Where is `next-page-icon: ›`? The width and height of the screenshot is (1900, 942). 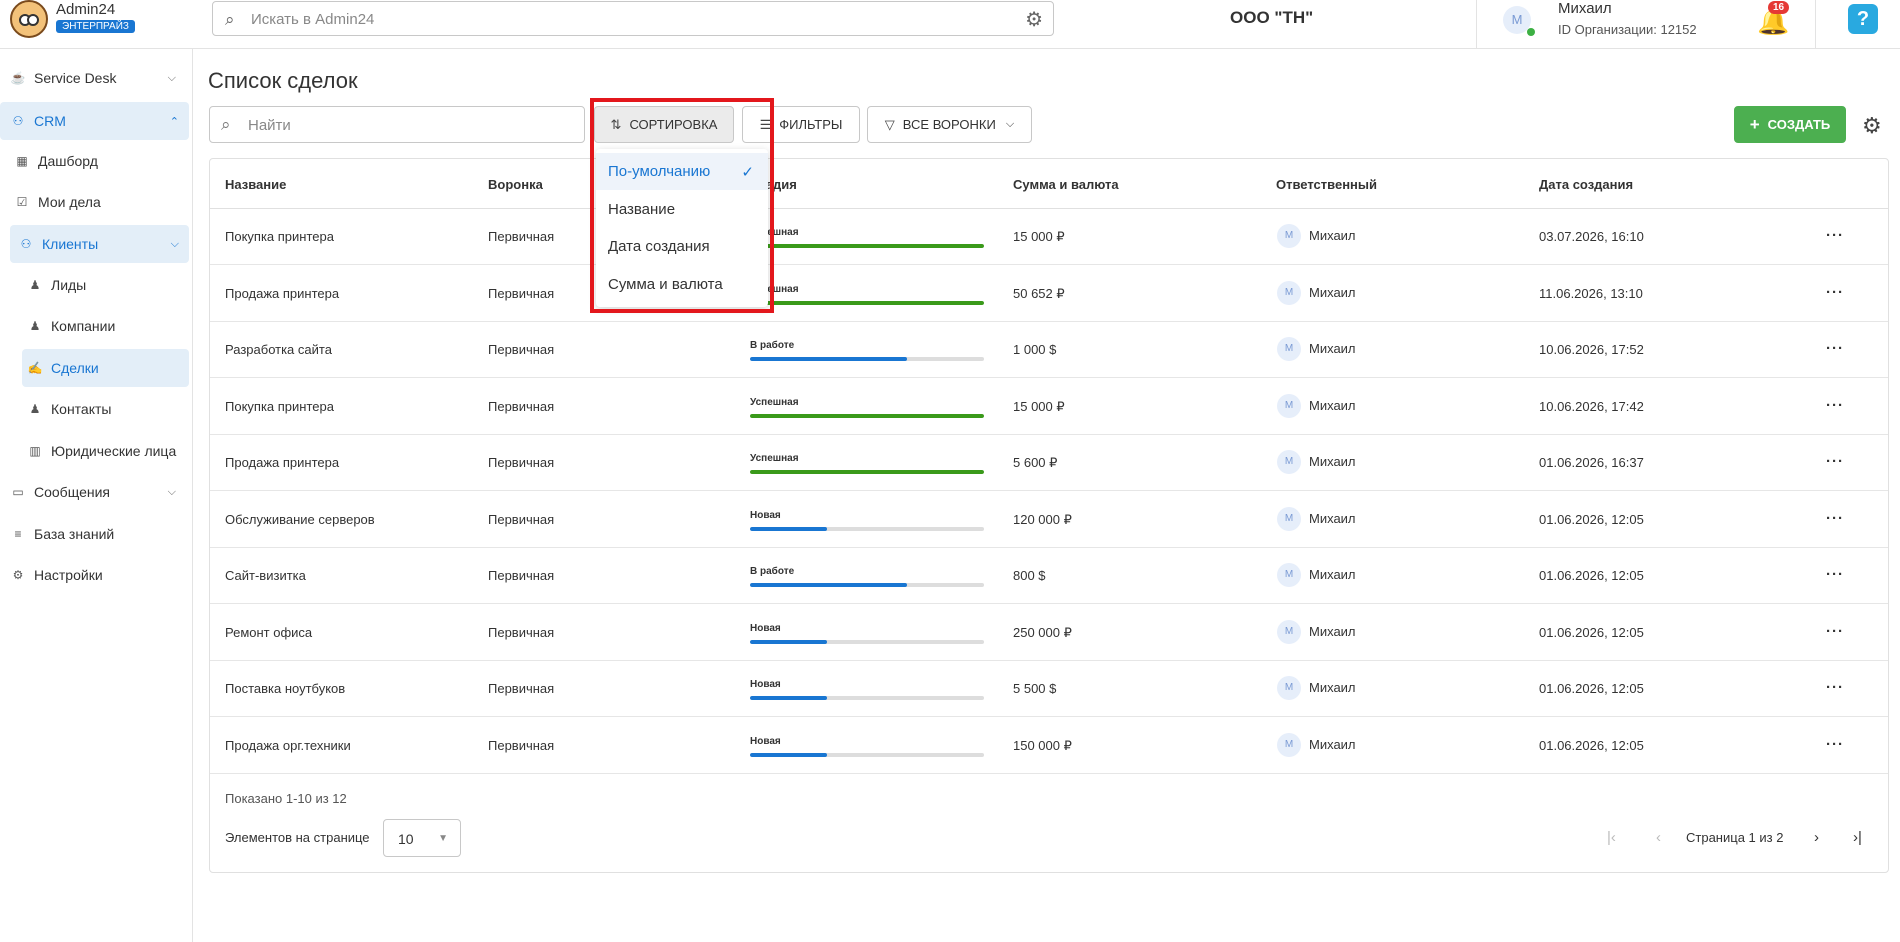
next-page-icon: › is located at coordinates (1816, 837).